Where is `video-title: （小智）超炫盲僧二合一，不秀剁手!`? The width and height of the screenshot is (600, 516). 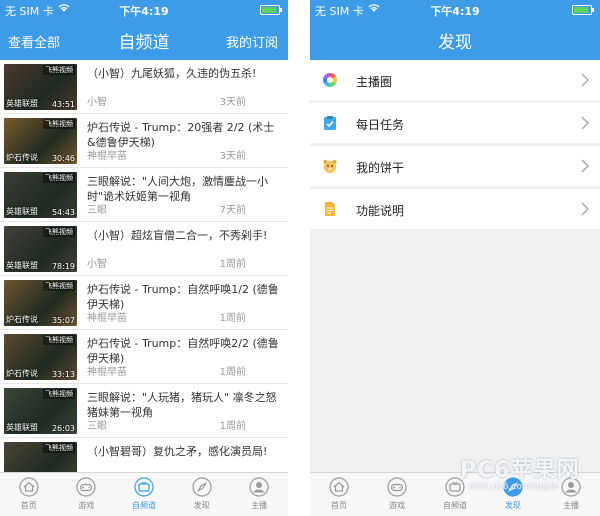 video-title: （小智）超炫盲僧二合一，不秀剁手! is located at coordinates (183, 235).